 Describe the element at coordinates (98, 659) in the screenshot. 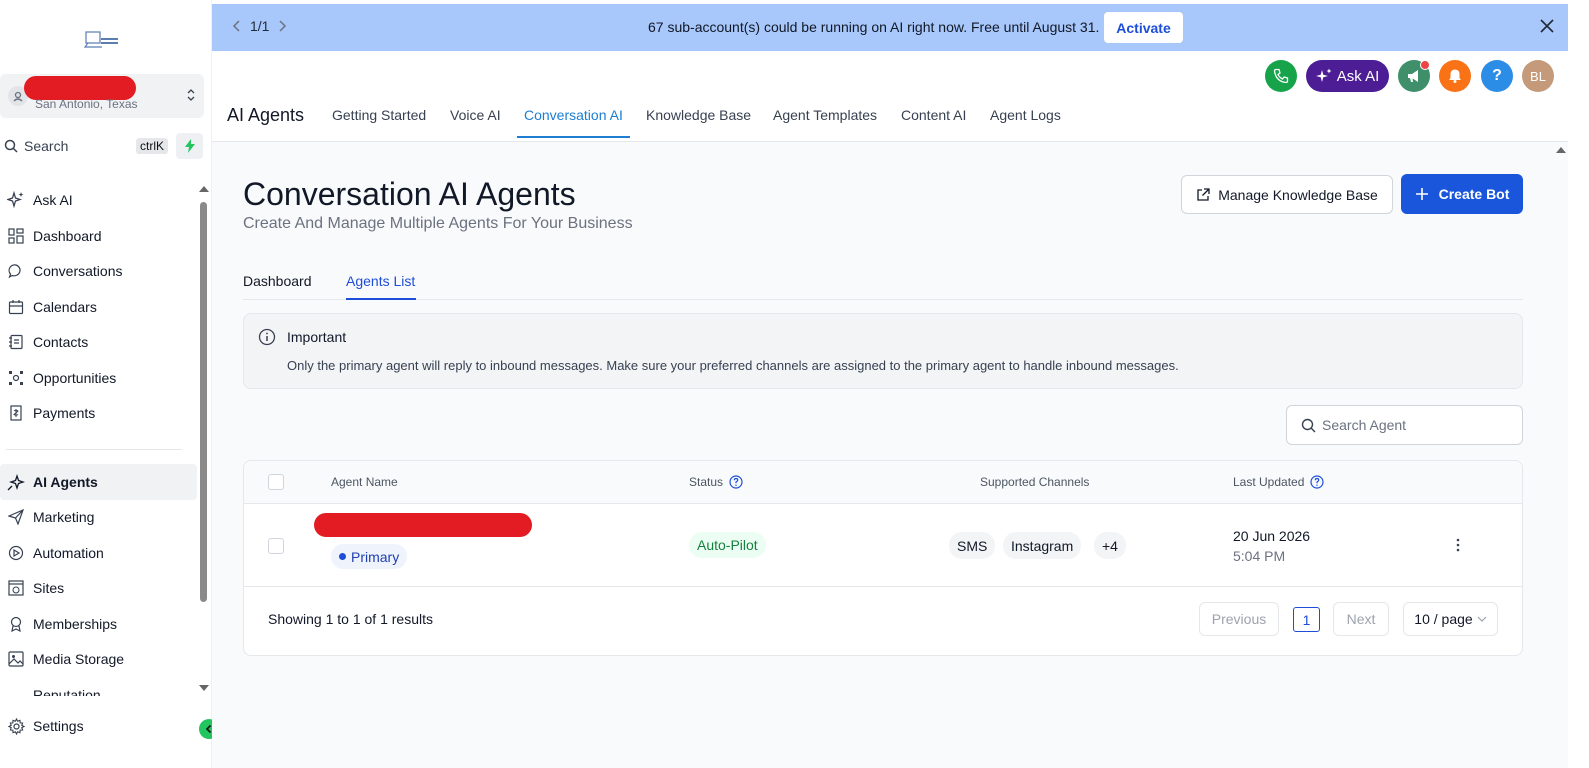

I see `sidebar-item-media-storage: Media Storage` at that location.